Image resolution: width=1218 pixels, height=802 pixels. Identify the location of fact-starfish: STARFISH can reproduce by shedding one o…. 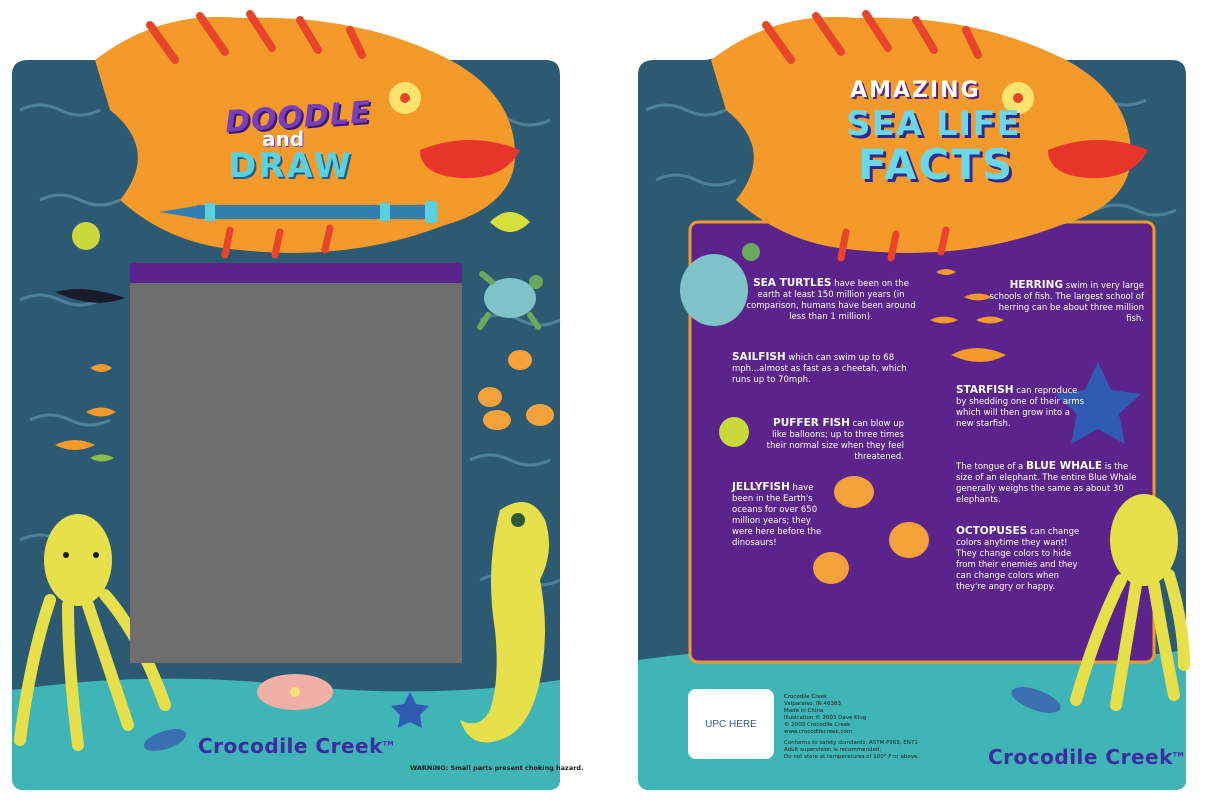
(1020, 407).